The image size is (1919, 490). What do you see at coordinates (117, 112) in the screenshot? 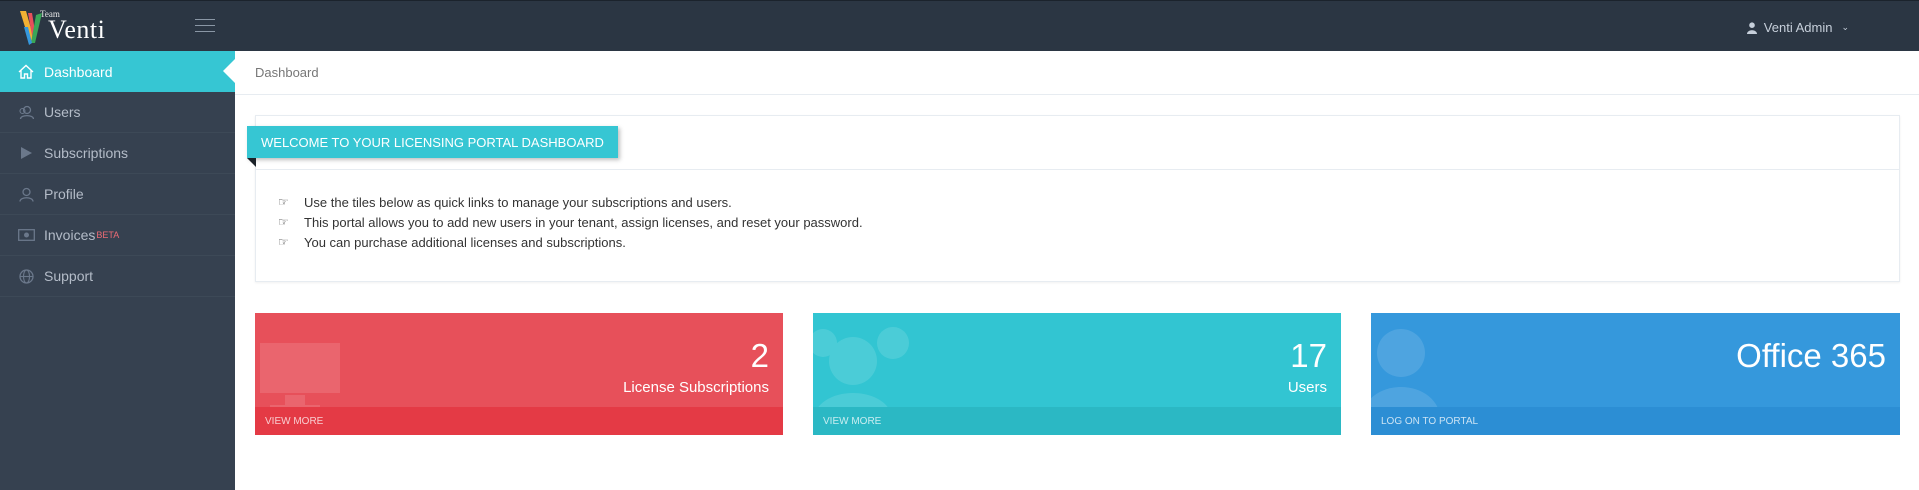
I see `sidebar-item-users: Users` at bounding box center [117, 112].